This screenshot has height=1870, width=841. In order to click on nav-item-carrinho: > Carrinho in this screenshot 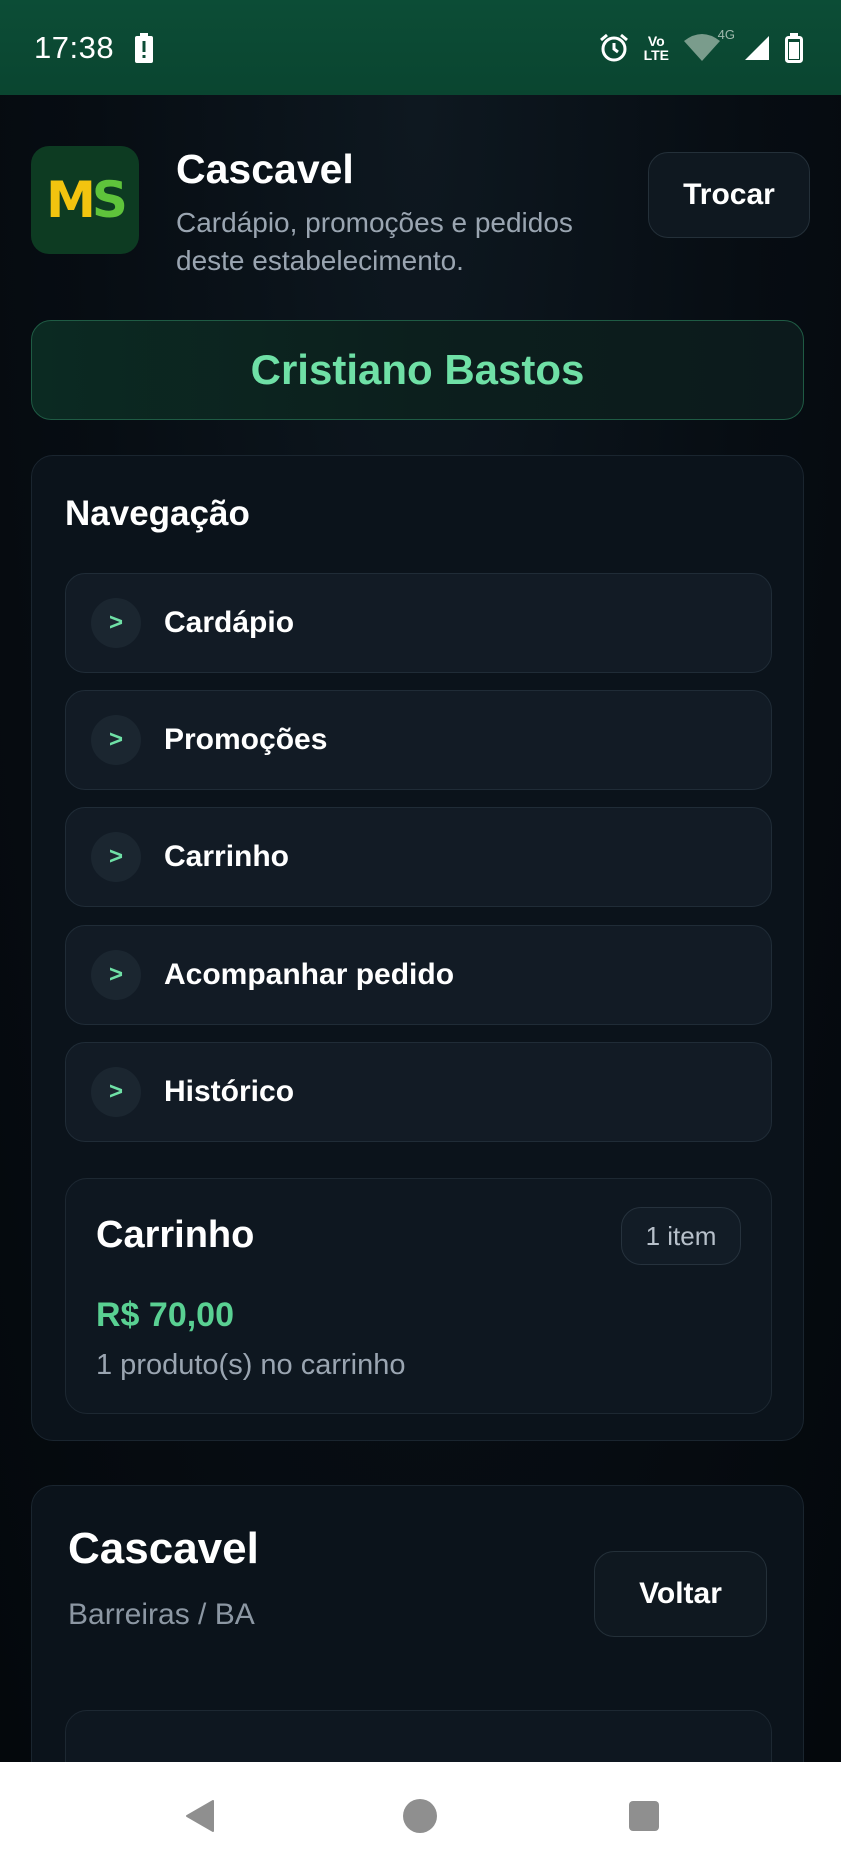, I will do `click(418, 857)`.